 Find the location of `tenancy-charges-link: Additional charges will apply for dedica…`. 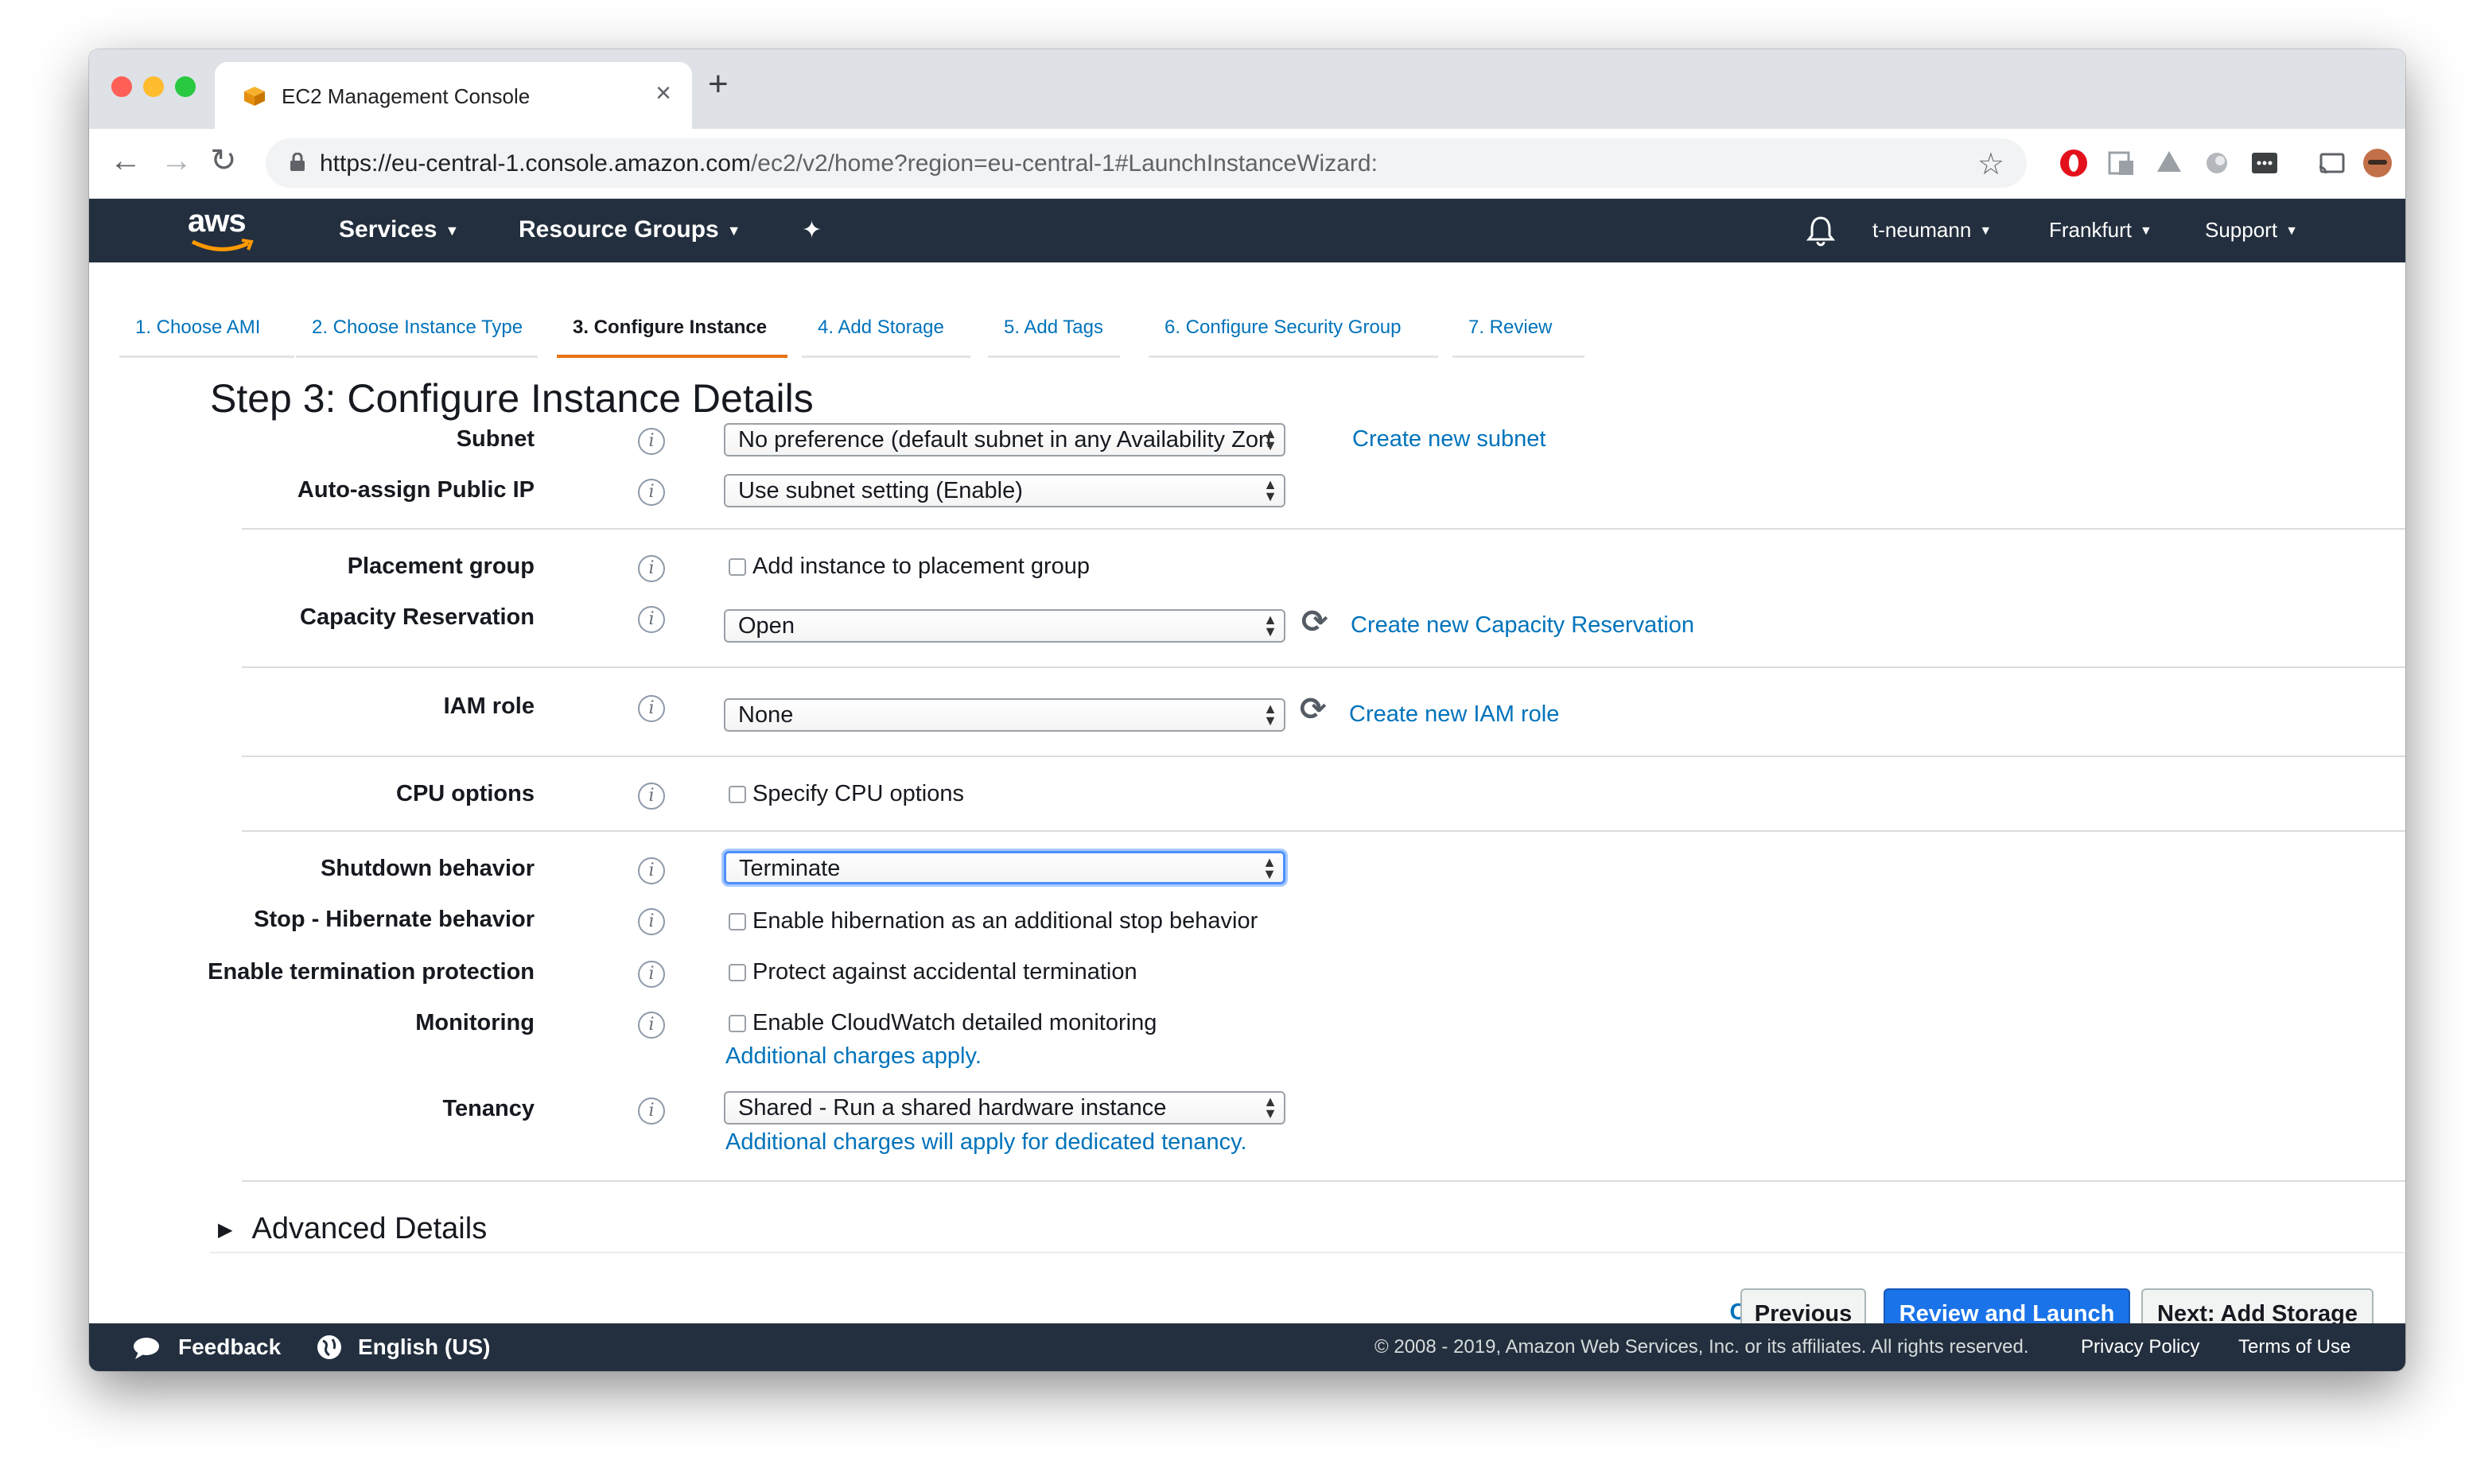

tenancy-charges-link: Additional charges will apply for dedica… is located at coordinates (986, 1142).